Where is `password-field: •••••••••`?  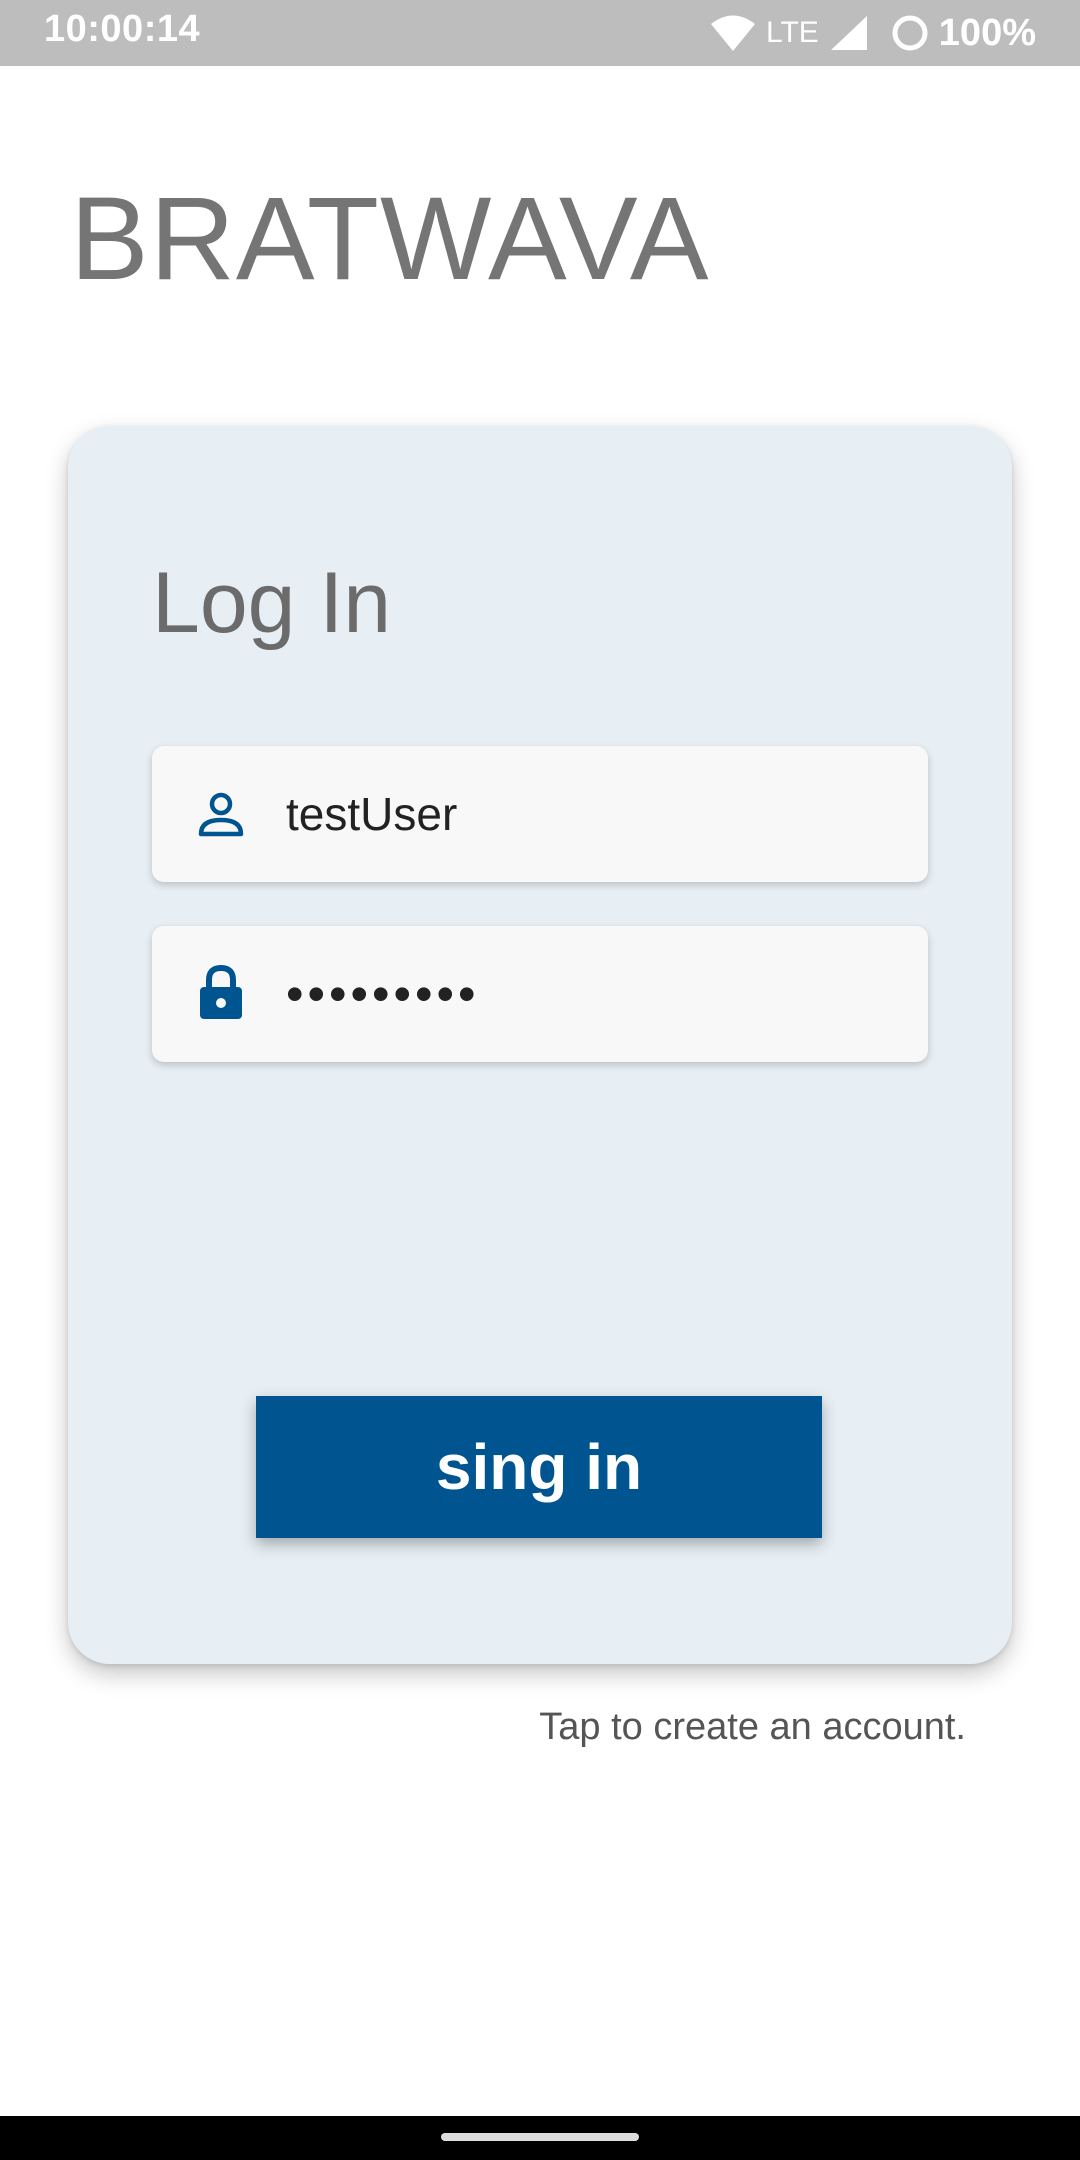 password-field: ••••••••• is located at coordinates (540, 994).